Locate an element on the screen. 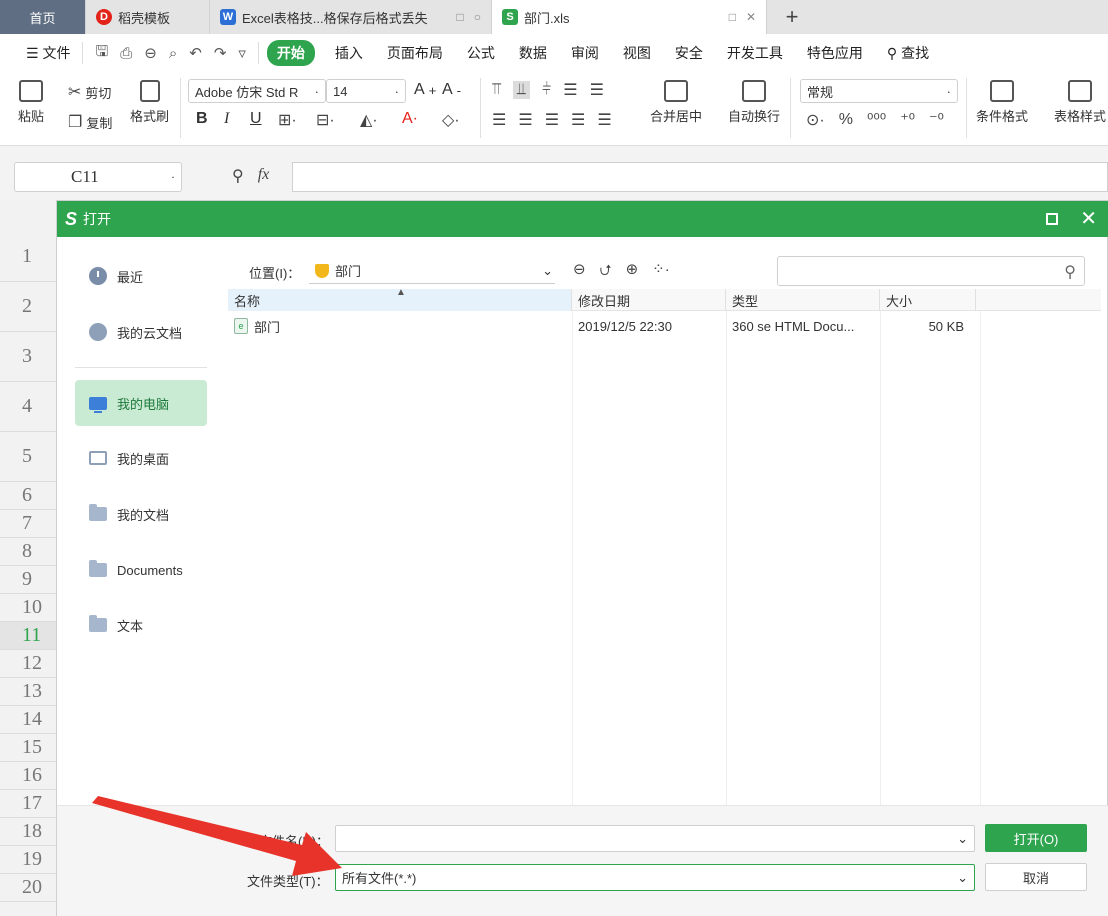 This screenshot has height=916, width=1108. fx-icon: fx is located at coordinates (264, 176).